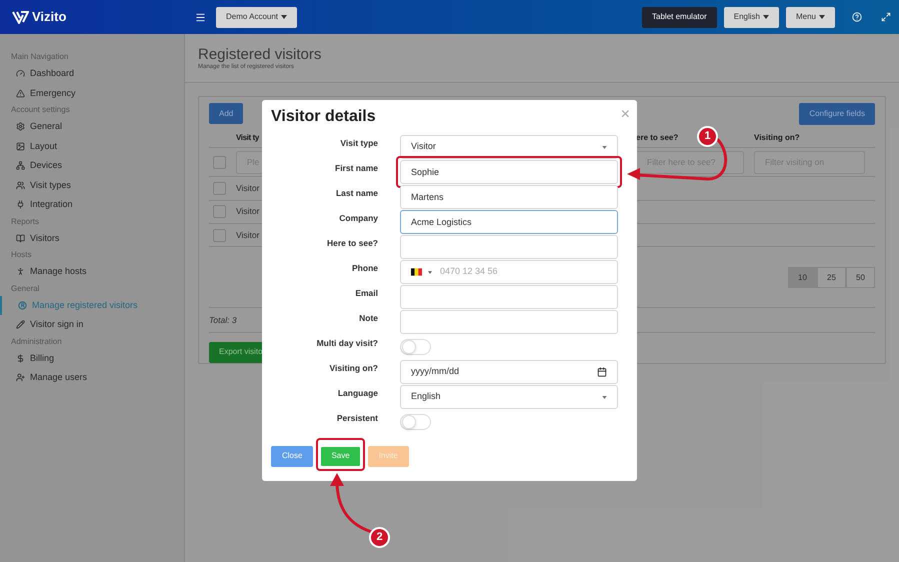 This screenshot has height=562, width=899. What do you see at coordinates (92, 185) in the screenshot?
I see `sidebar-item: Visit types` at bounding box center [92, 185].